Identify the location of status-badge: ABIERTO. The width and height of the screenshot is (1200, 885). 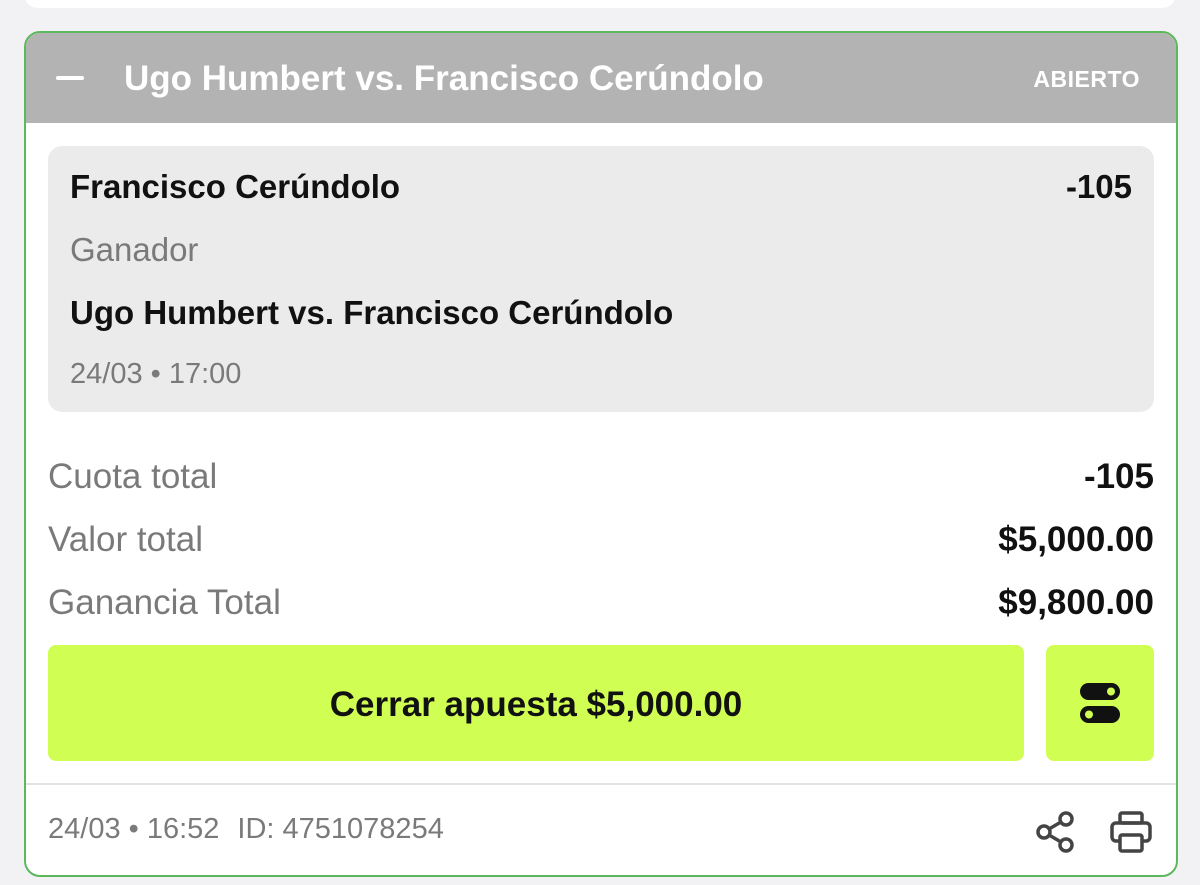
(1086, 79).